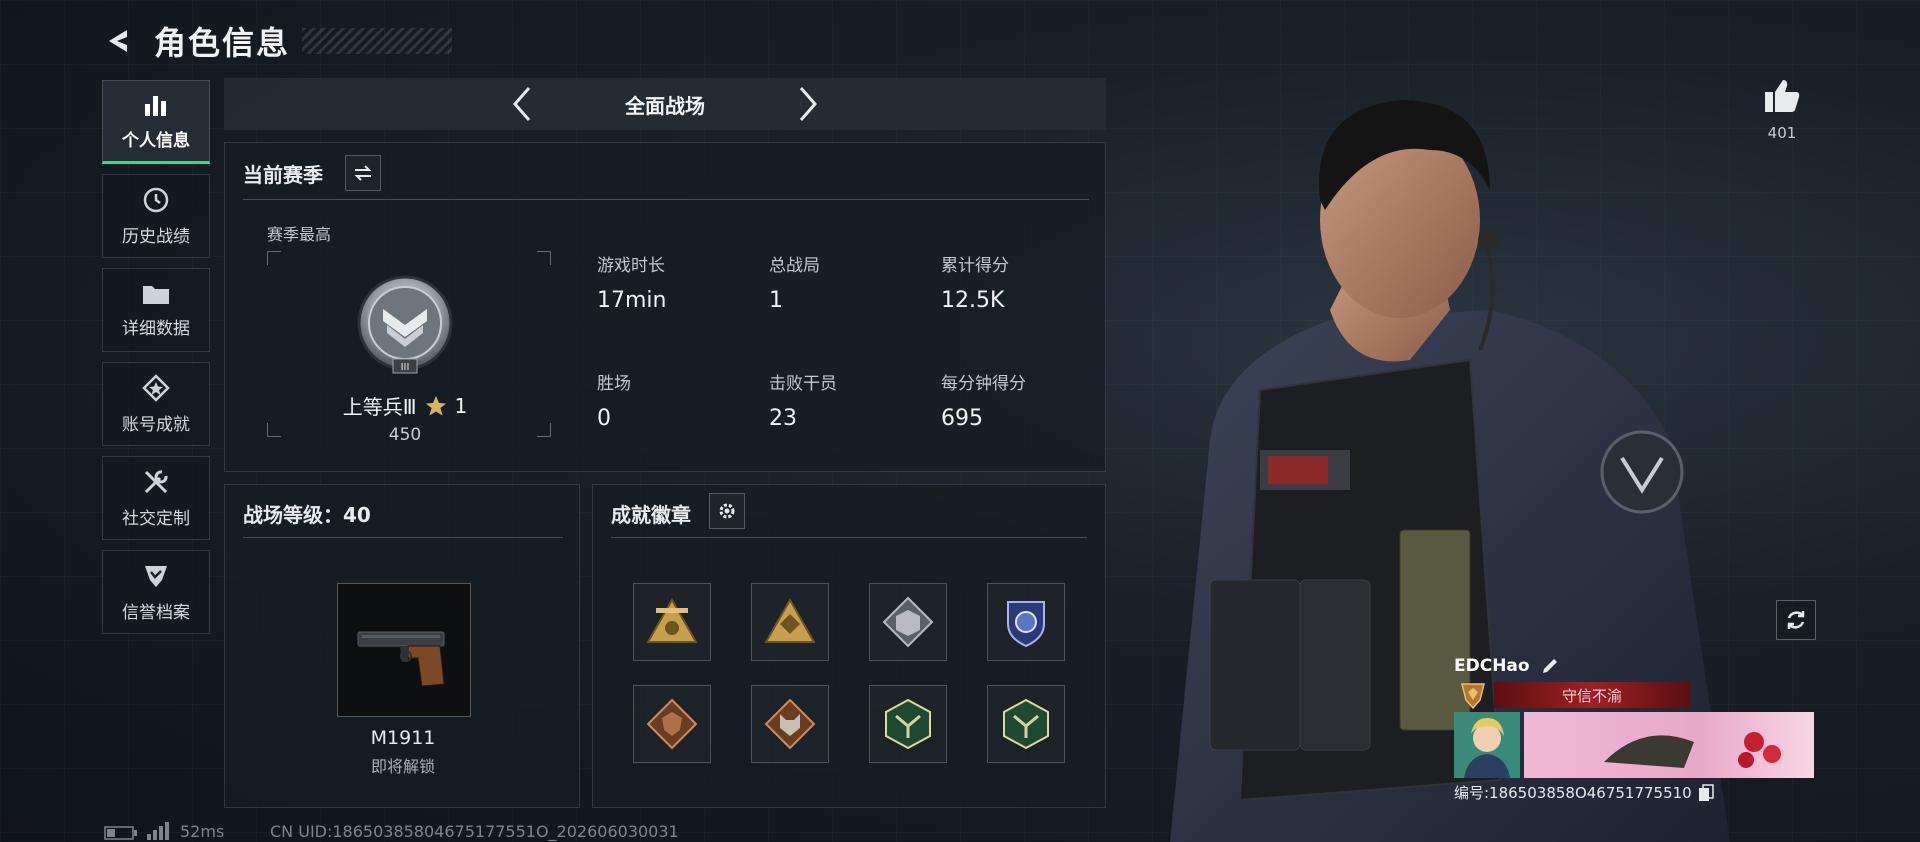 This screenshot has height=842, width=1920. I want to click on badges-panel: 成就徽章, so click(849, 646).